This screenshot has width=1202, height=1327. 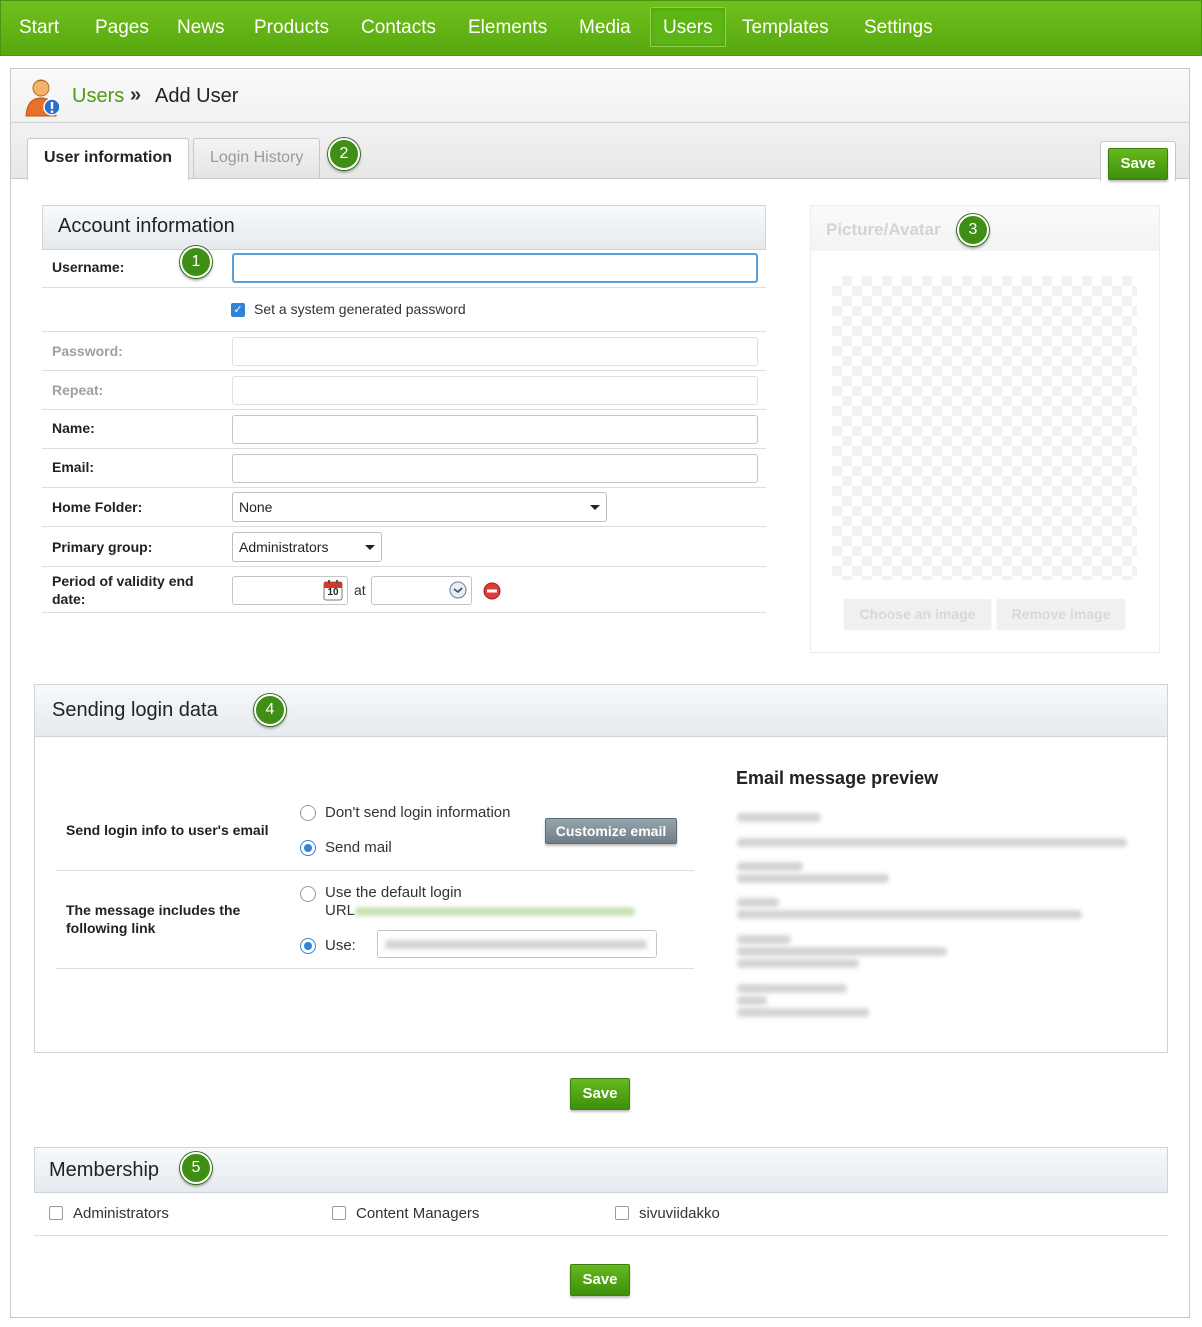 What do you see at coordinates (197, 96) in the screenshot?
I see `page-title: Add User` at bounding box center [197, 96].